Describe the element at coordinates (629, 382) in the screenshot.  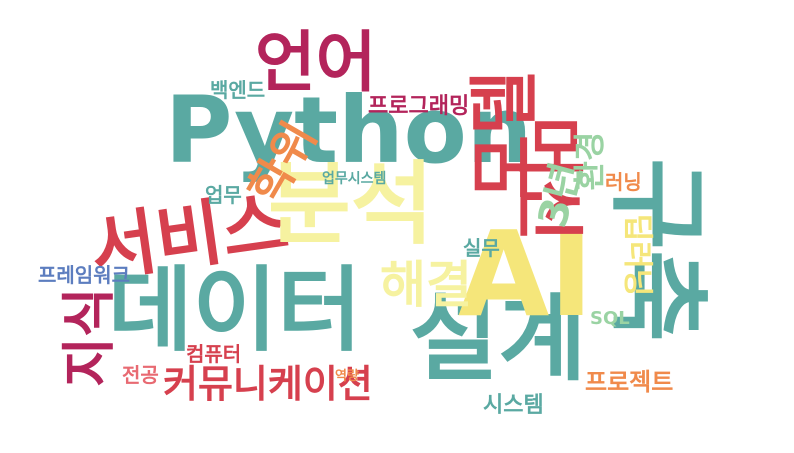
I see `word-project: 프로젝트` at that location.